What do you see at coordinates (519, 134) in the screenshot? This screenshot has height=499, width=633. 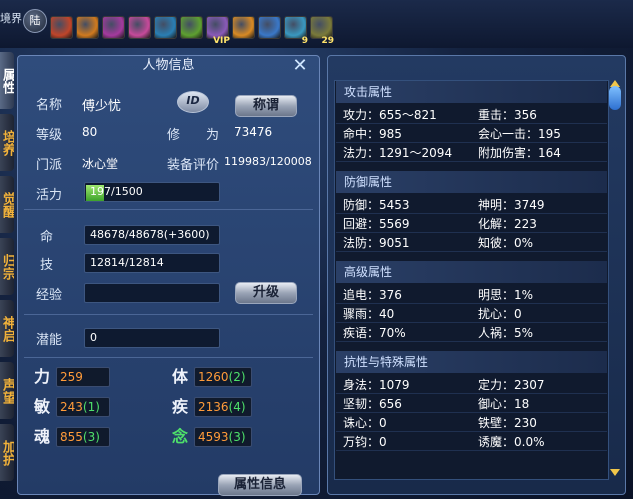 I see `attribute-value: 会心一击：195` at bounding box center [519, 134].